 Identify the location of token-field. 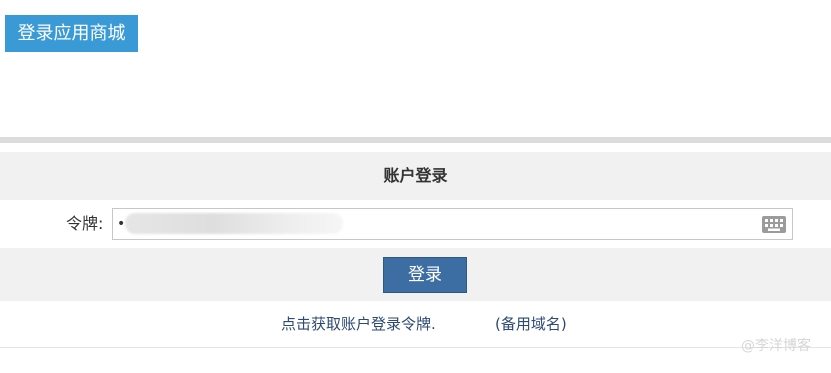
(452, 224).